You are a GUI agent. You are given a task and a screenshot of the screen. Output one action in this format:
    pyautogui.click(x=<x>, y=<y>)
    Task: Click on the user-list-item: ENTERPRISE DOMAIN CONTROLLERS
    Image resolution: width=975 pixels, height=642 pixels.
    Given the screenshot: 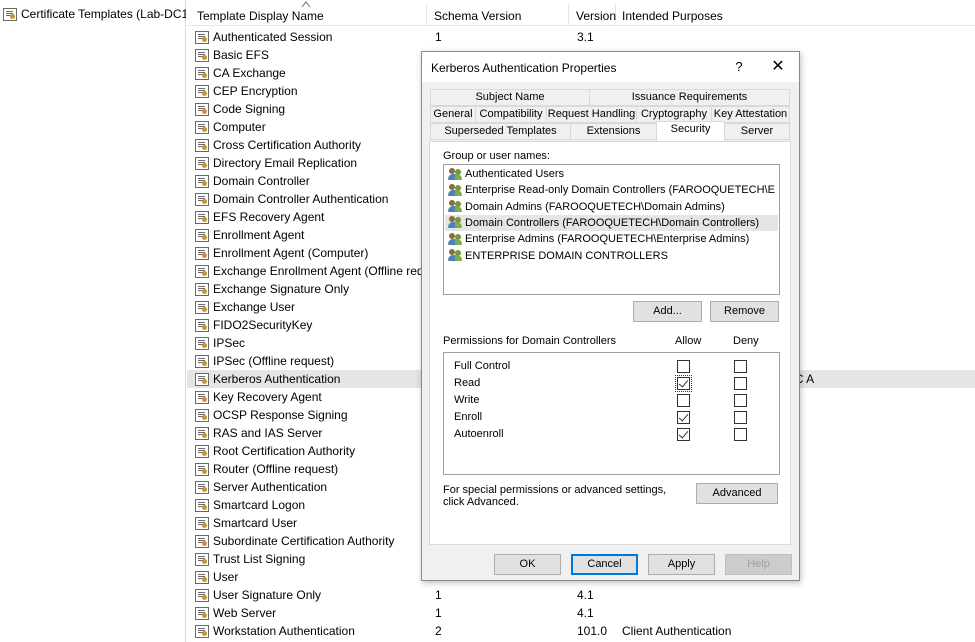 What is the action you would take?
    pyautogui.click(x=611, y=256)
    